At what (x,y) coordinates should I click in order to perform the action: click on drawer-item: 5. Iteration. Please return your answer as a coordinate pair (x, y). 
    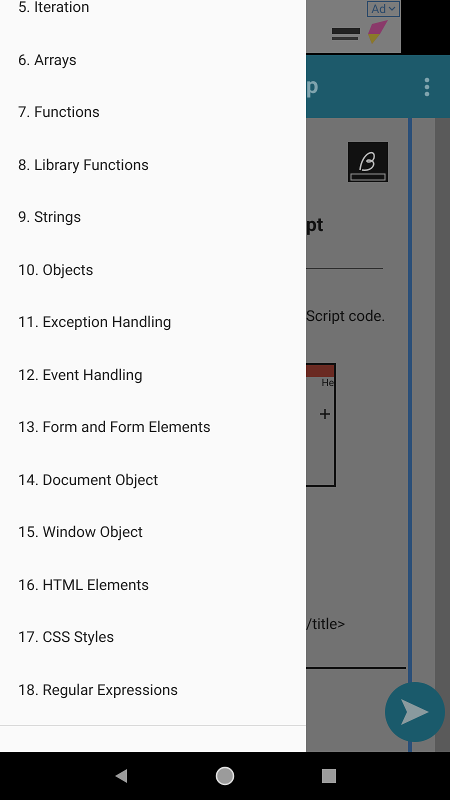
    Looking at the image, I should click on (54, 9).